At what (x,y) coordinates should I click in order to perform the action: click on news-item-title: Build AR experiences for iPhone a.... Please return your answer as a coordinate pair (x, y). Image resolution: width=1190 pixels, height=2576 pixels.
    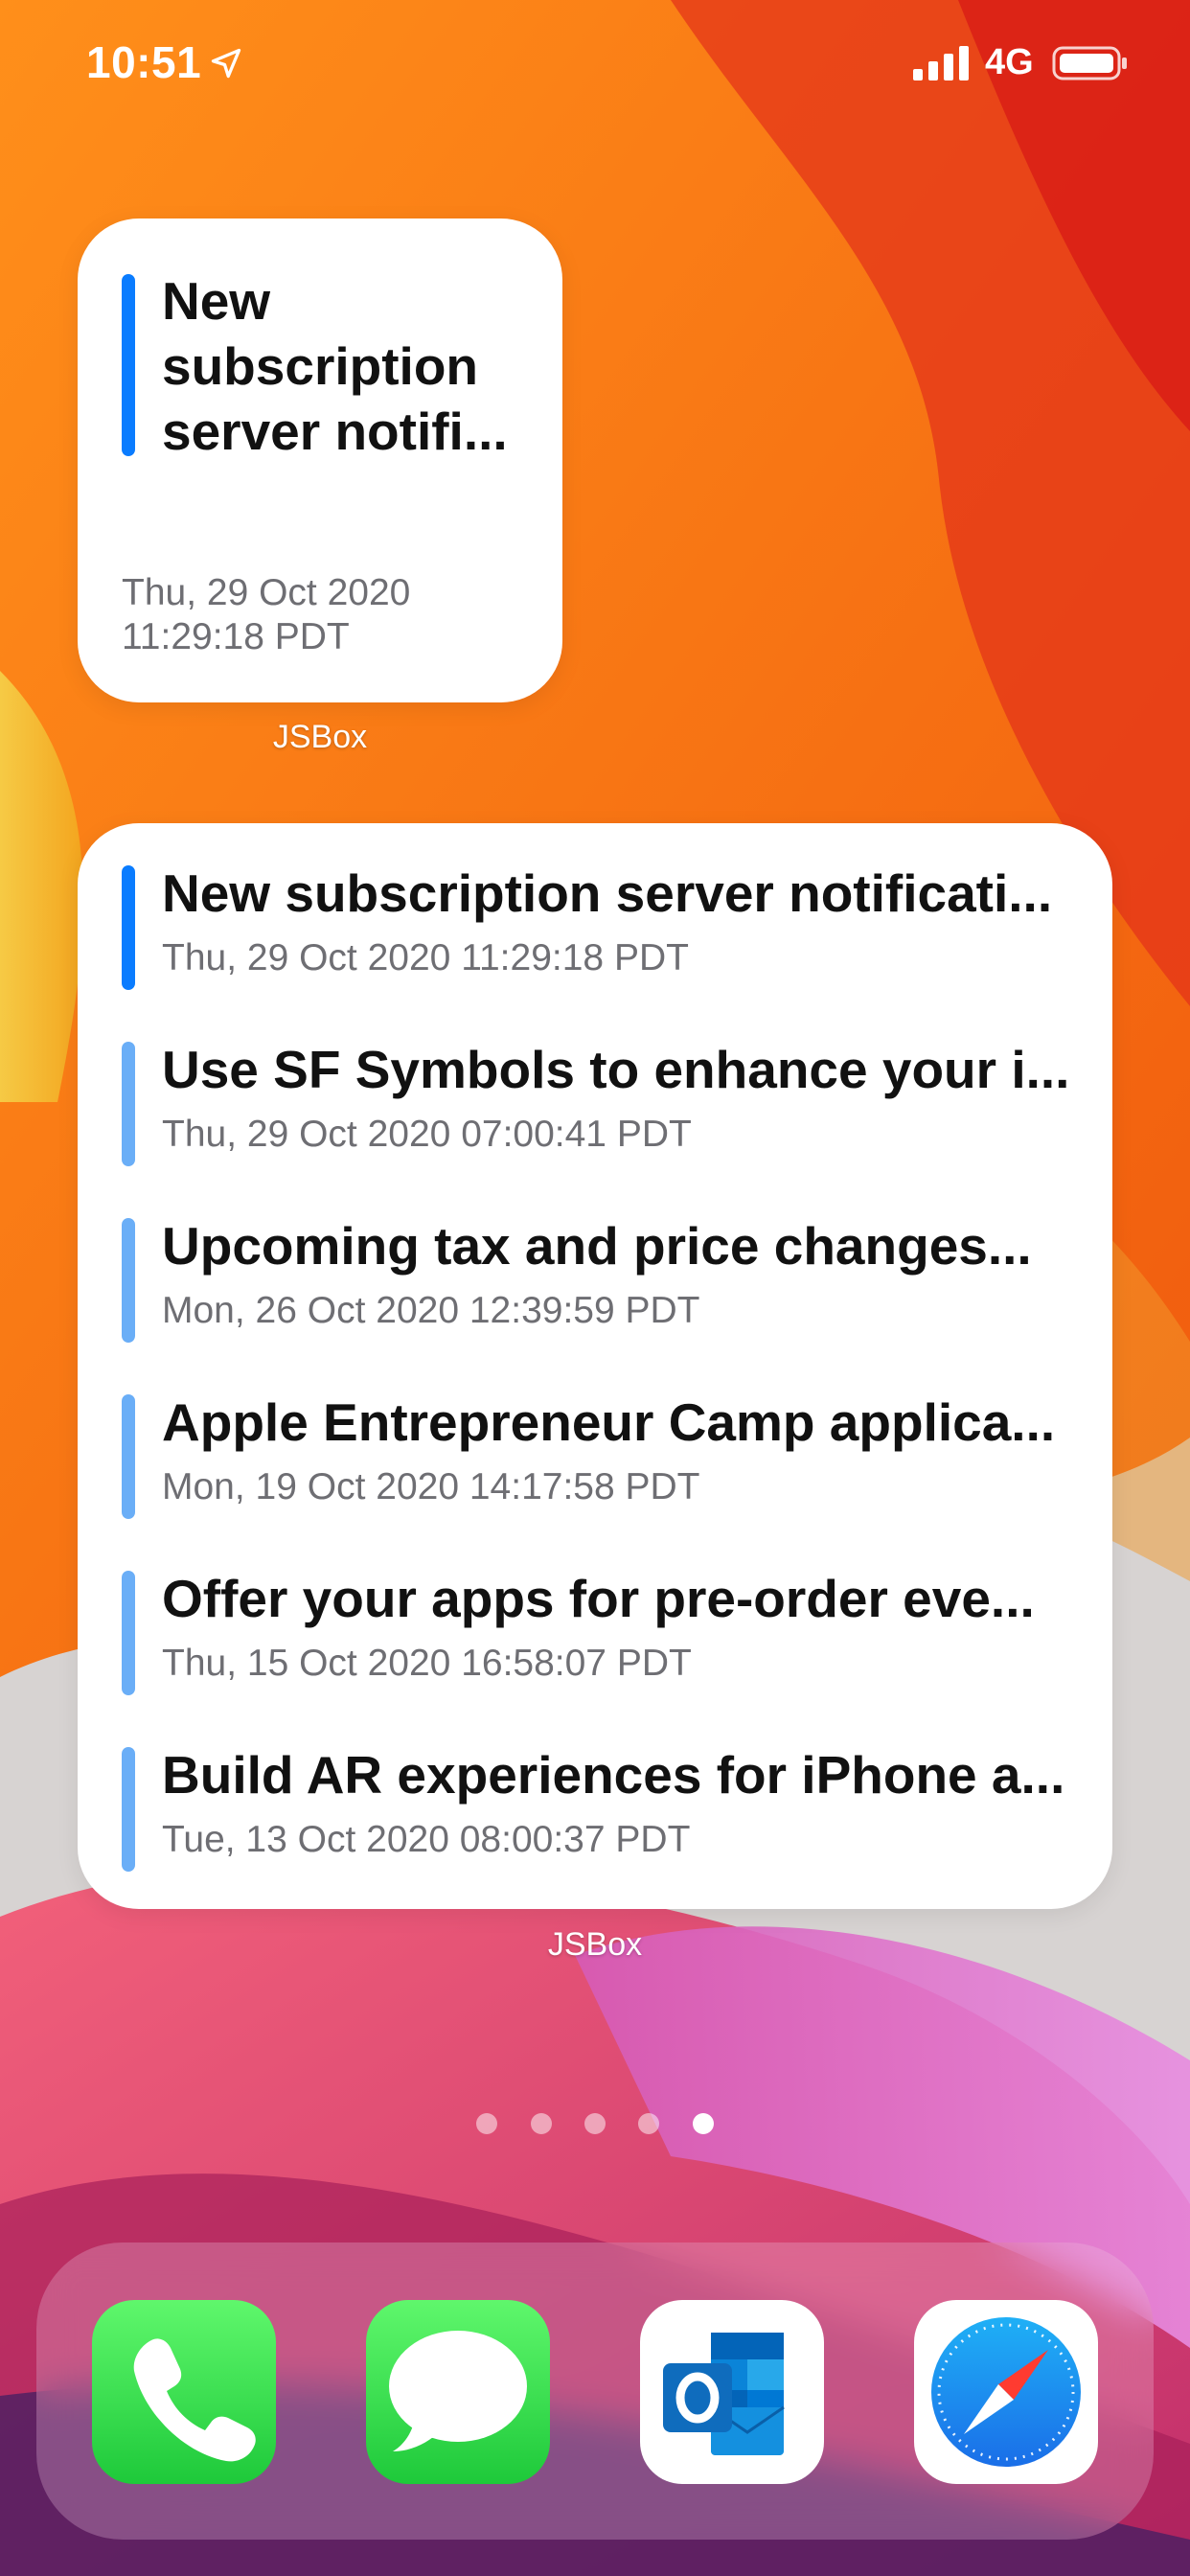
    Looking at the image, I should click on (614, 1775).